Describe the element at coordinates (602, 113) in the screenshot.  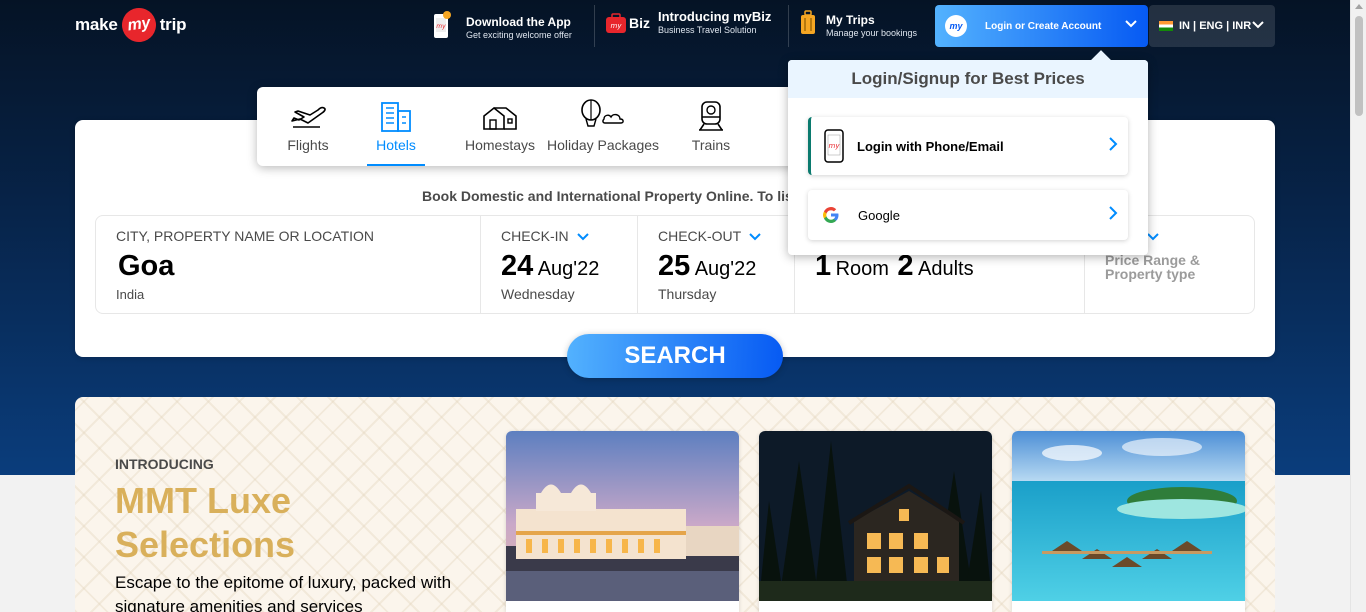
I see `holiday-icon` at that location.